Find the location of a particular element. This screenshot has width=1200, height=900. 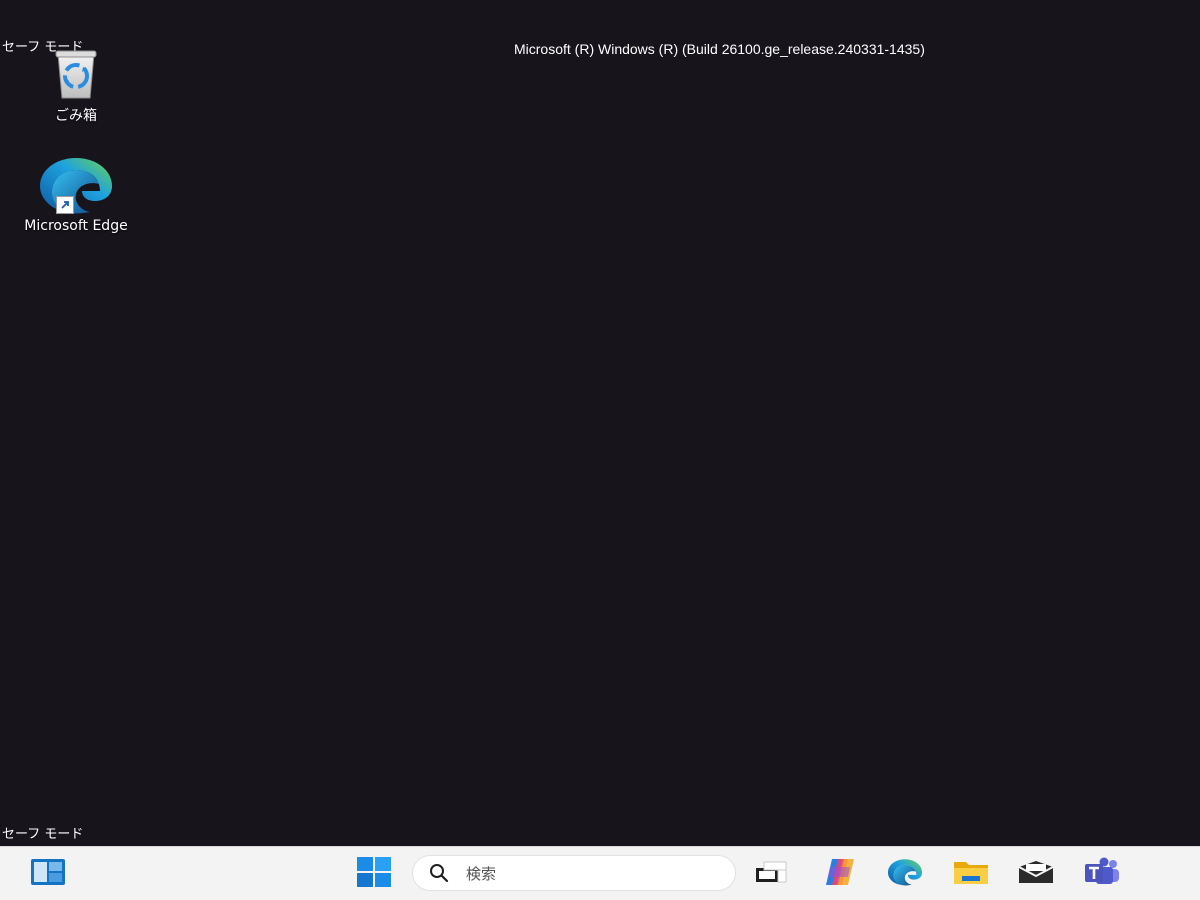

taskbar-widgets-button is located at coordinates (48, 874).